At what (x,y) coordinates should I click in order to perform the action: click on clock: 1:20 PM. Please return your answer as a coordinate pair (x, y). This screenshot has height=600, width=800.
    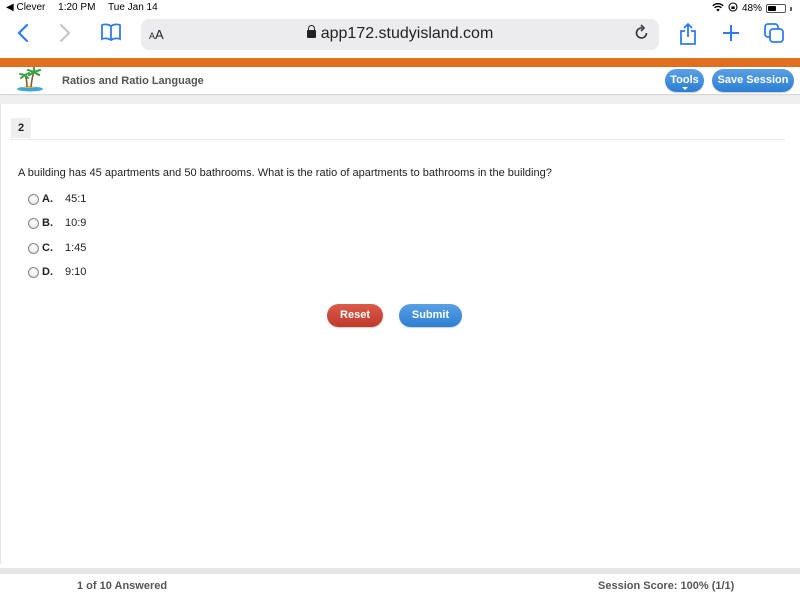
    Looking at the image, I should click on (77, 7).